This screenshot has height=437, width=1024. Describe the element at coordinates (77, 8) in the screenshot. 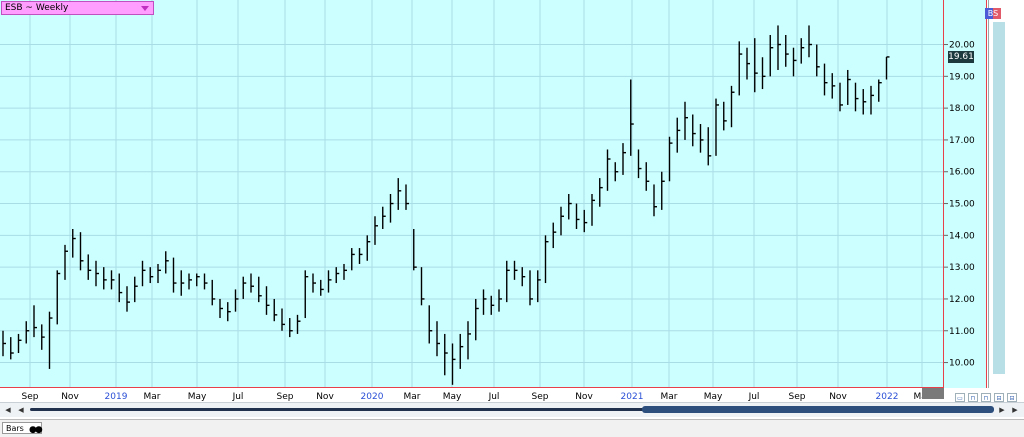

I see `symbol-selector: ESB ~ Weekly` at that location.